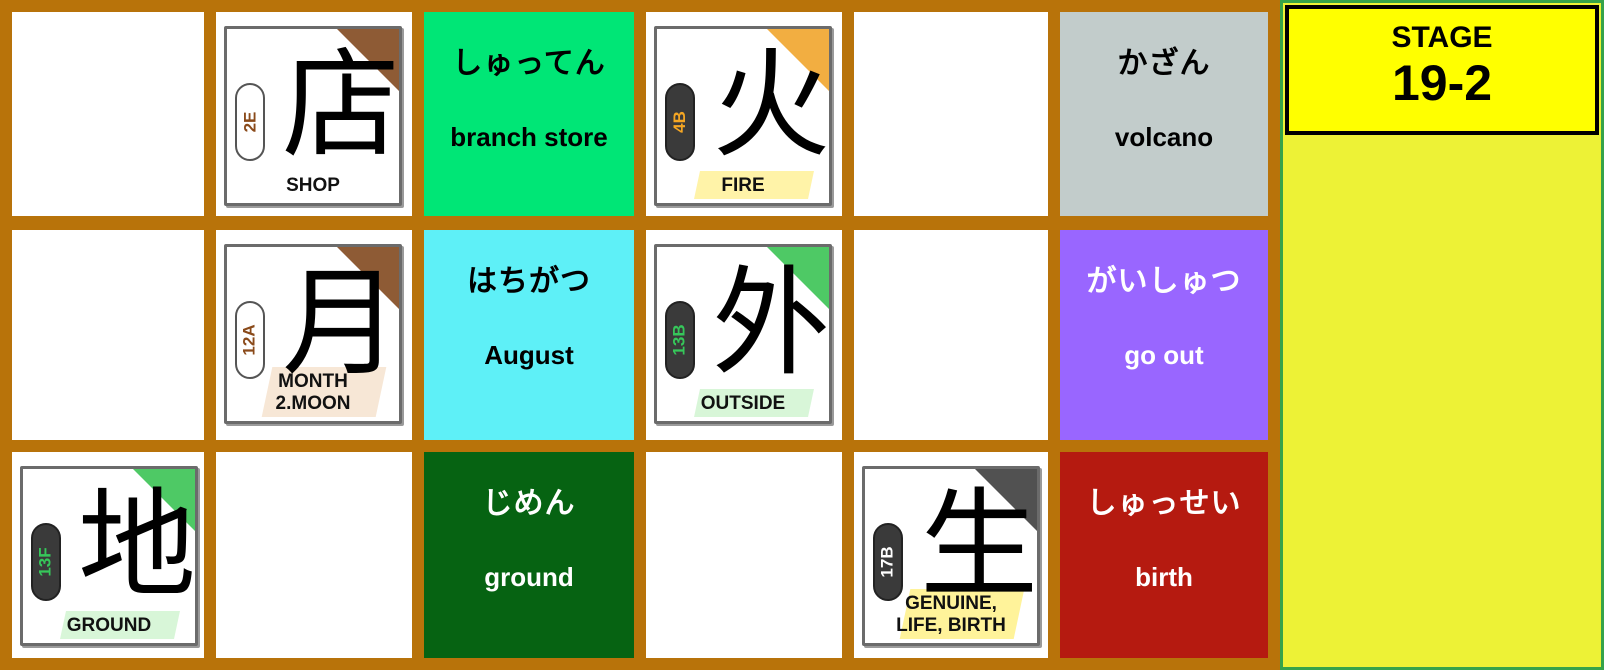 The width and height of the screenshot is (1604, 670). Describe the element at coordinates (1164, 281) in the screenshot. I see `word-reading: がいしゅつ` at that location.